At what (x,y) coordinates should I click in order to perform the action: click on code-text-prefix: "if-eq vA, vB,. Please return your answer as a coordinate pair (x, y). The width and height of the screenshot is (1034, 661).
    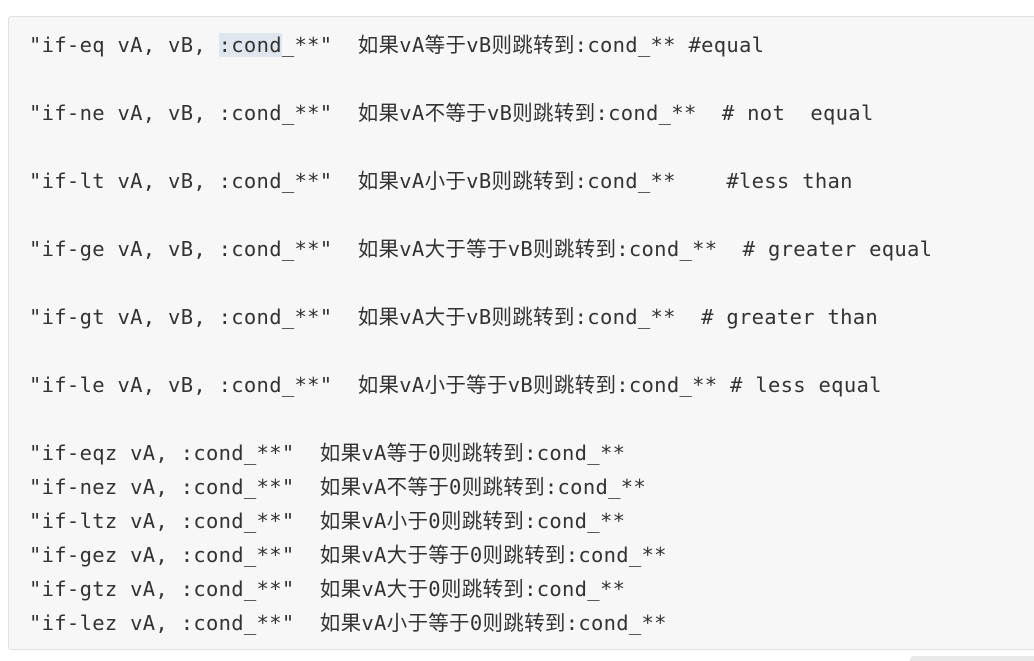
    Looking at the image, I should click on (124, 45).